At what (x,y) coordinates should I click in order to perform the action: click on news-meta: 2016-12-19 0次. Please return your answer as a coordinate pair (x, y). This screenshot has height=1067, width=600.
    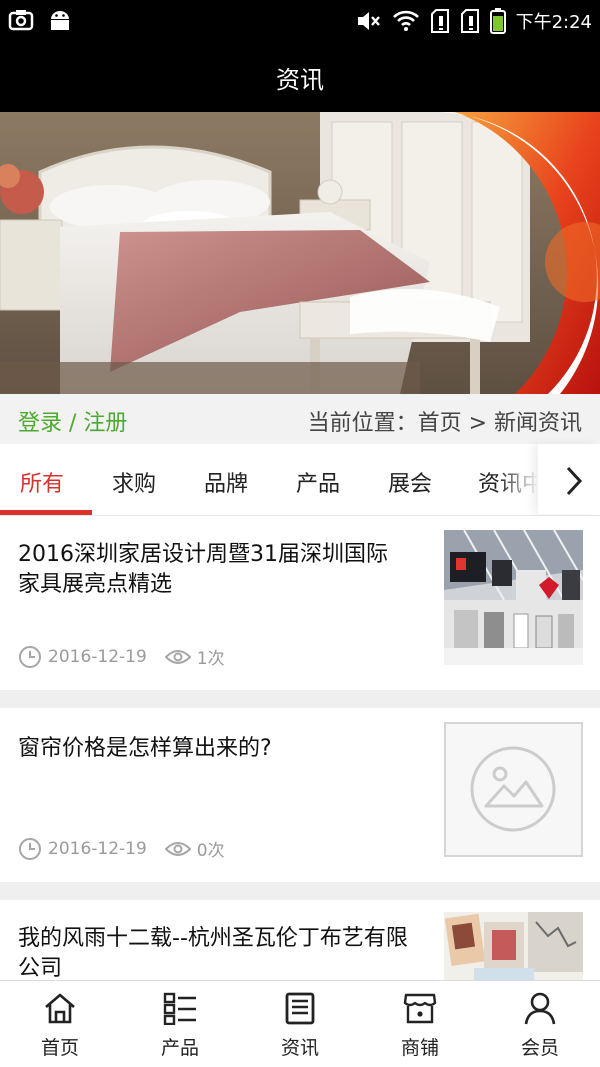
    Looking at the image, I should click on (121, 848).